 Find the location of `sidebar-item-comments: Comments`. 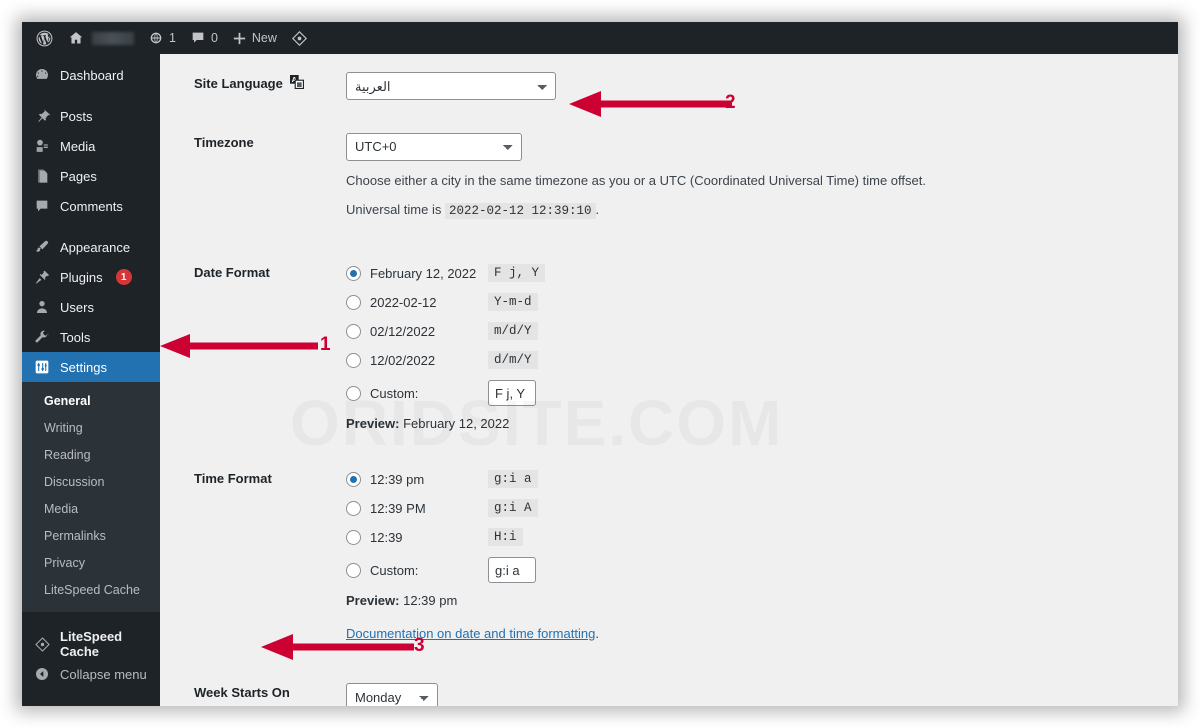

sidebar-item-comments: Comments is located at coordinates (91, 206).